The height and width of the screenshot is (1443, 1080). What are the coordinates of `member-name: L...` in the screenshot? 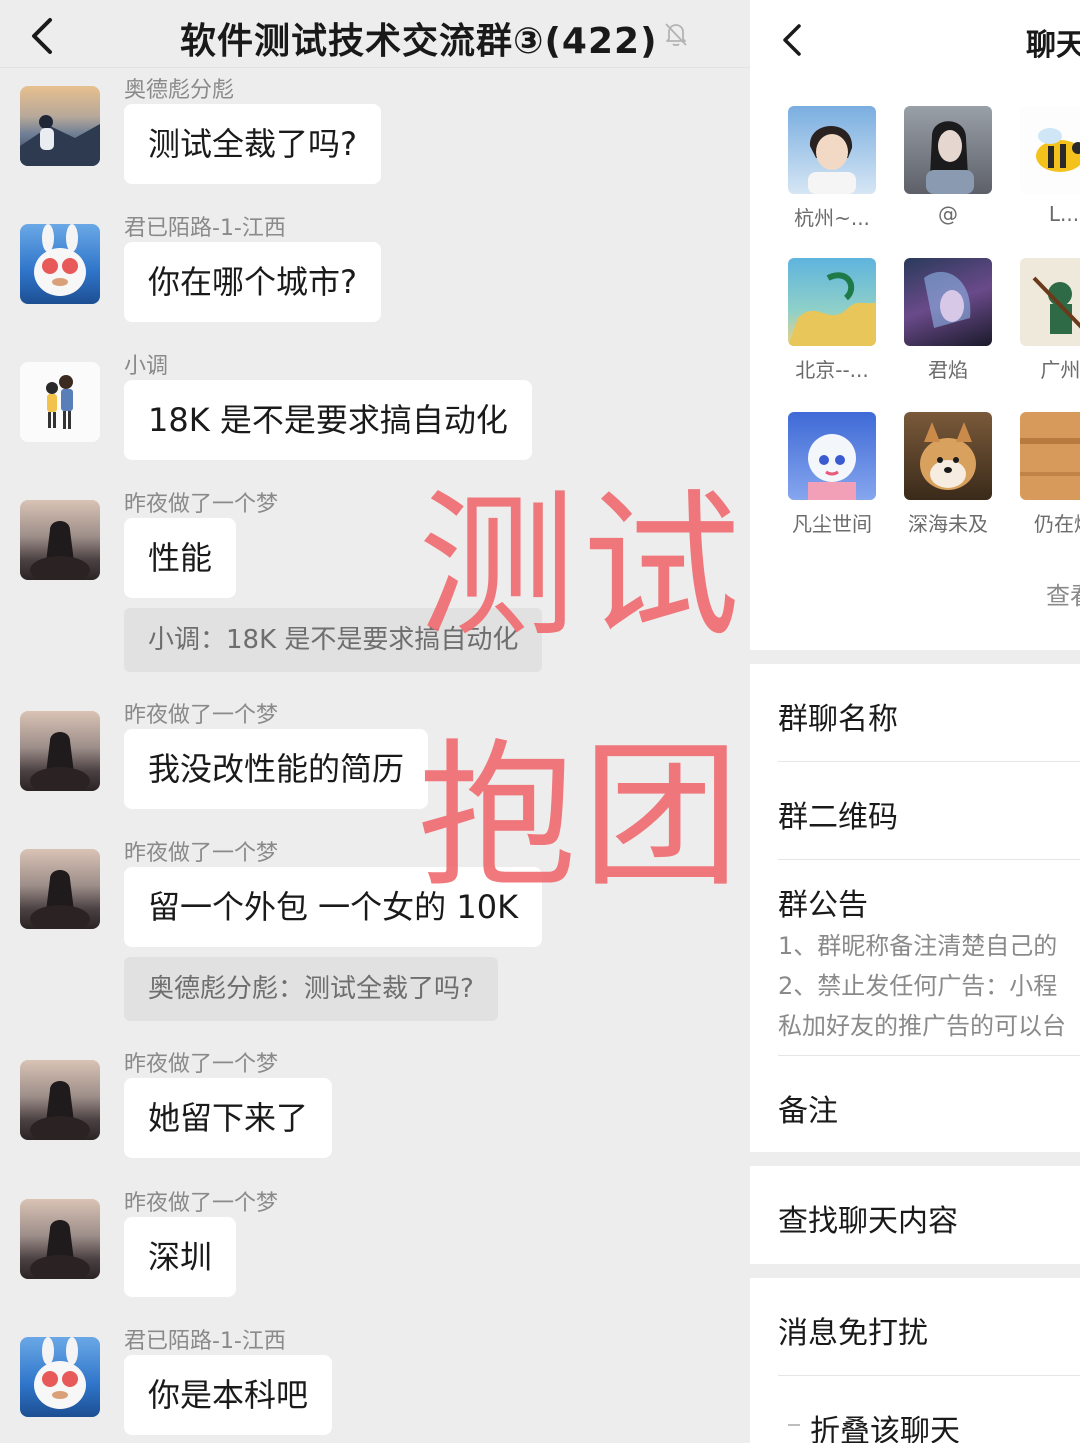 It's located at (1064, 214).